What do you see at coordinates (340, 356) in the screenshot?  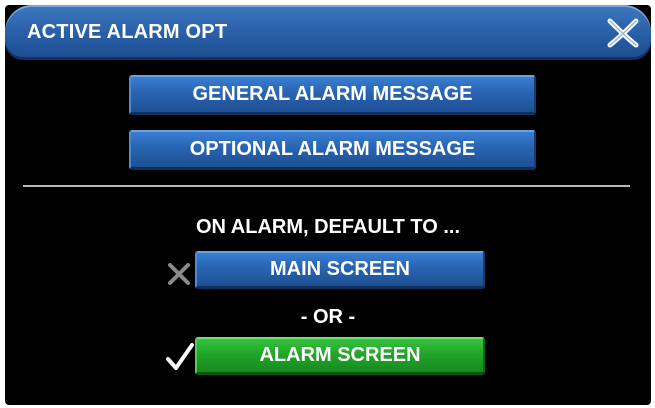 I see `alarm-screen-option-button: ALARM SCREEN` at bounding box center [340, 356].